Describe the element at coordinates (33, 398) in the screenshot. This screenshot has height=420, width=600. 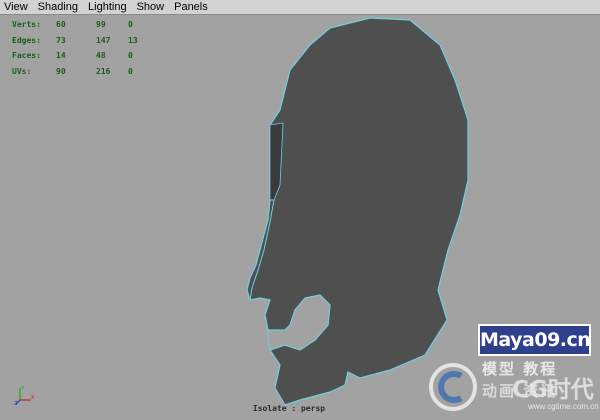
I see `axis-x-label: X` at that location.